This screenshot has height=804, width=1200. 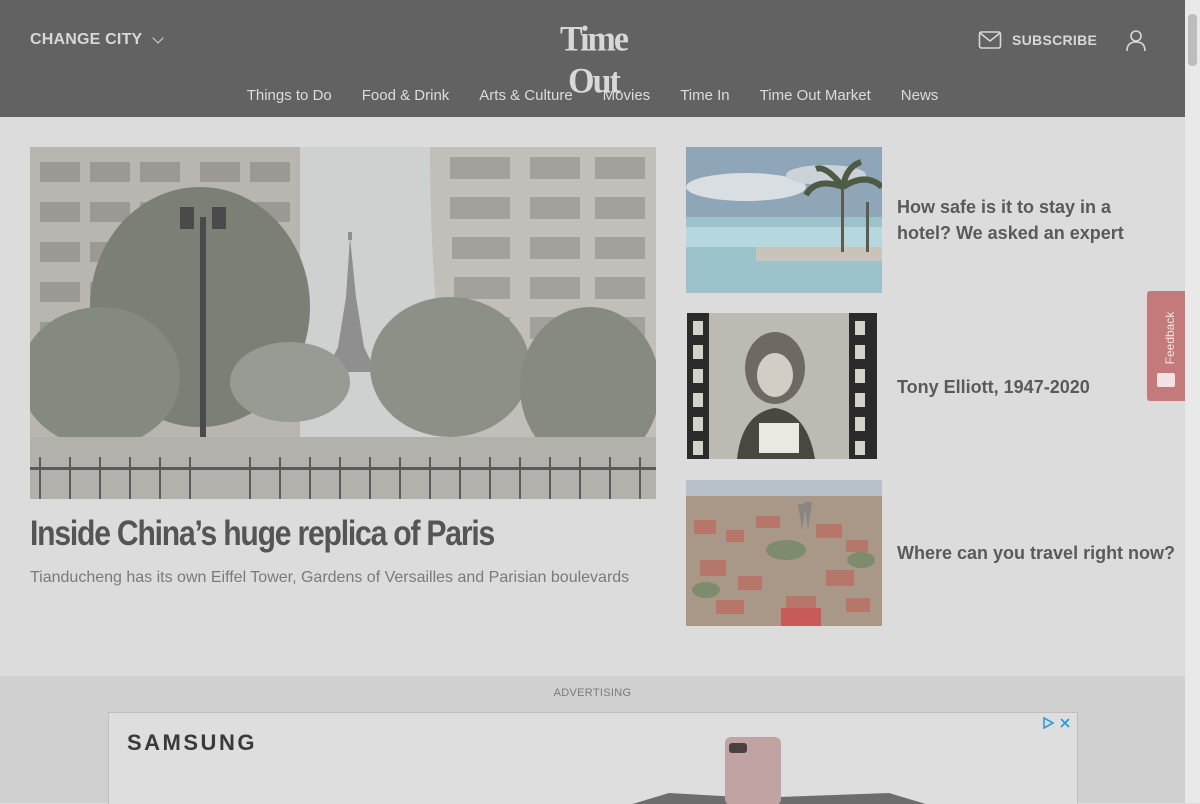 What do you see at coordinates (815, 96) in the screenshot?
I see `nav-time-out-market: Time Out Market` at bounding box center [815, 96].